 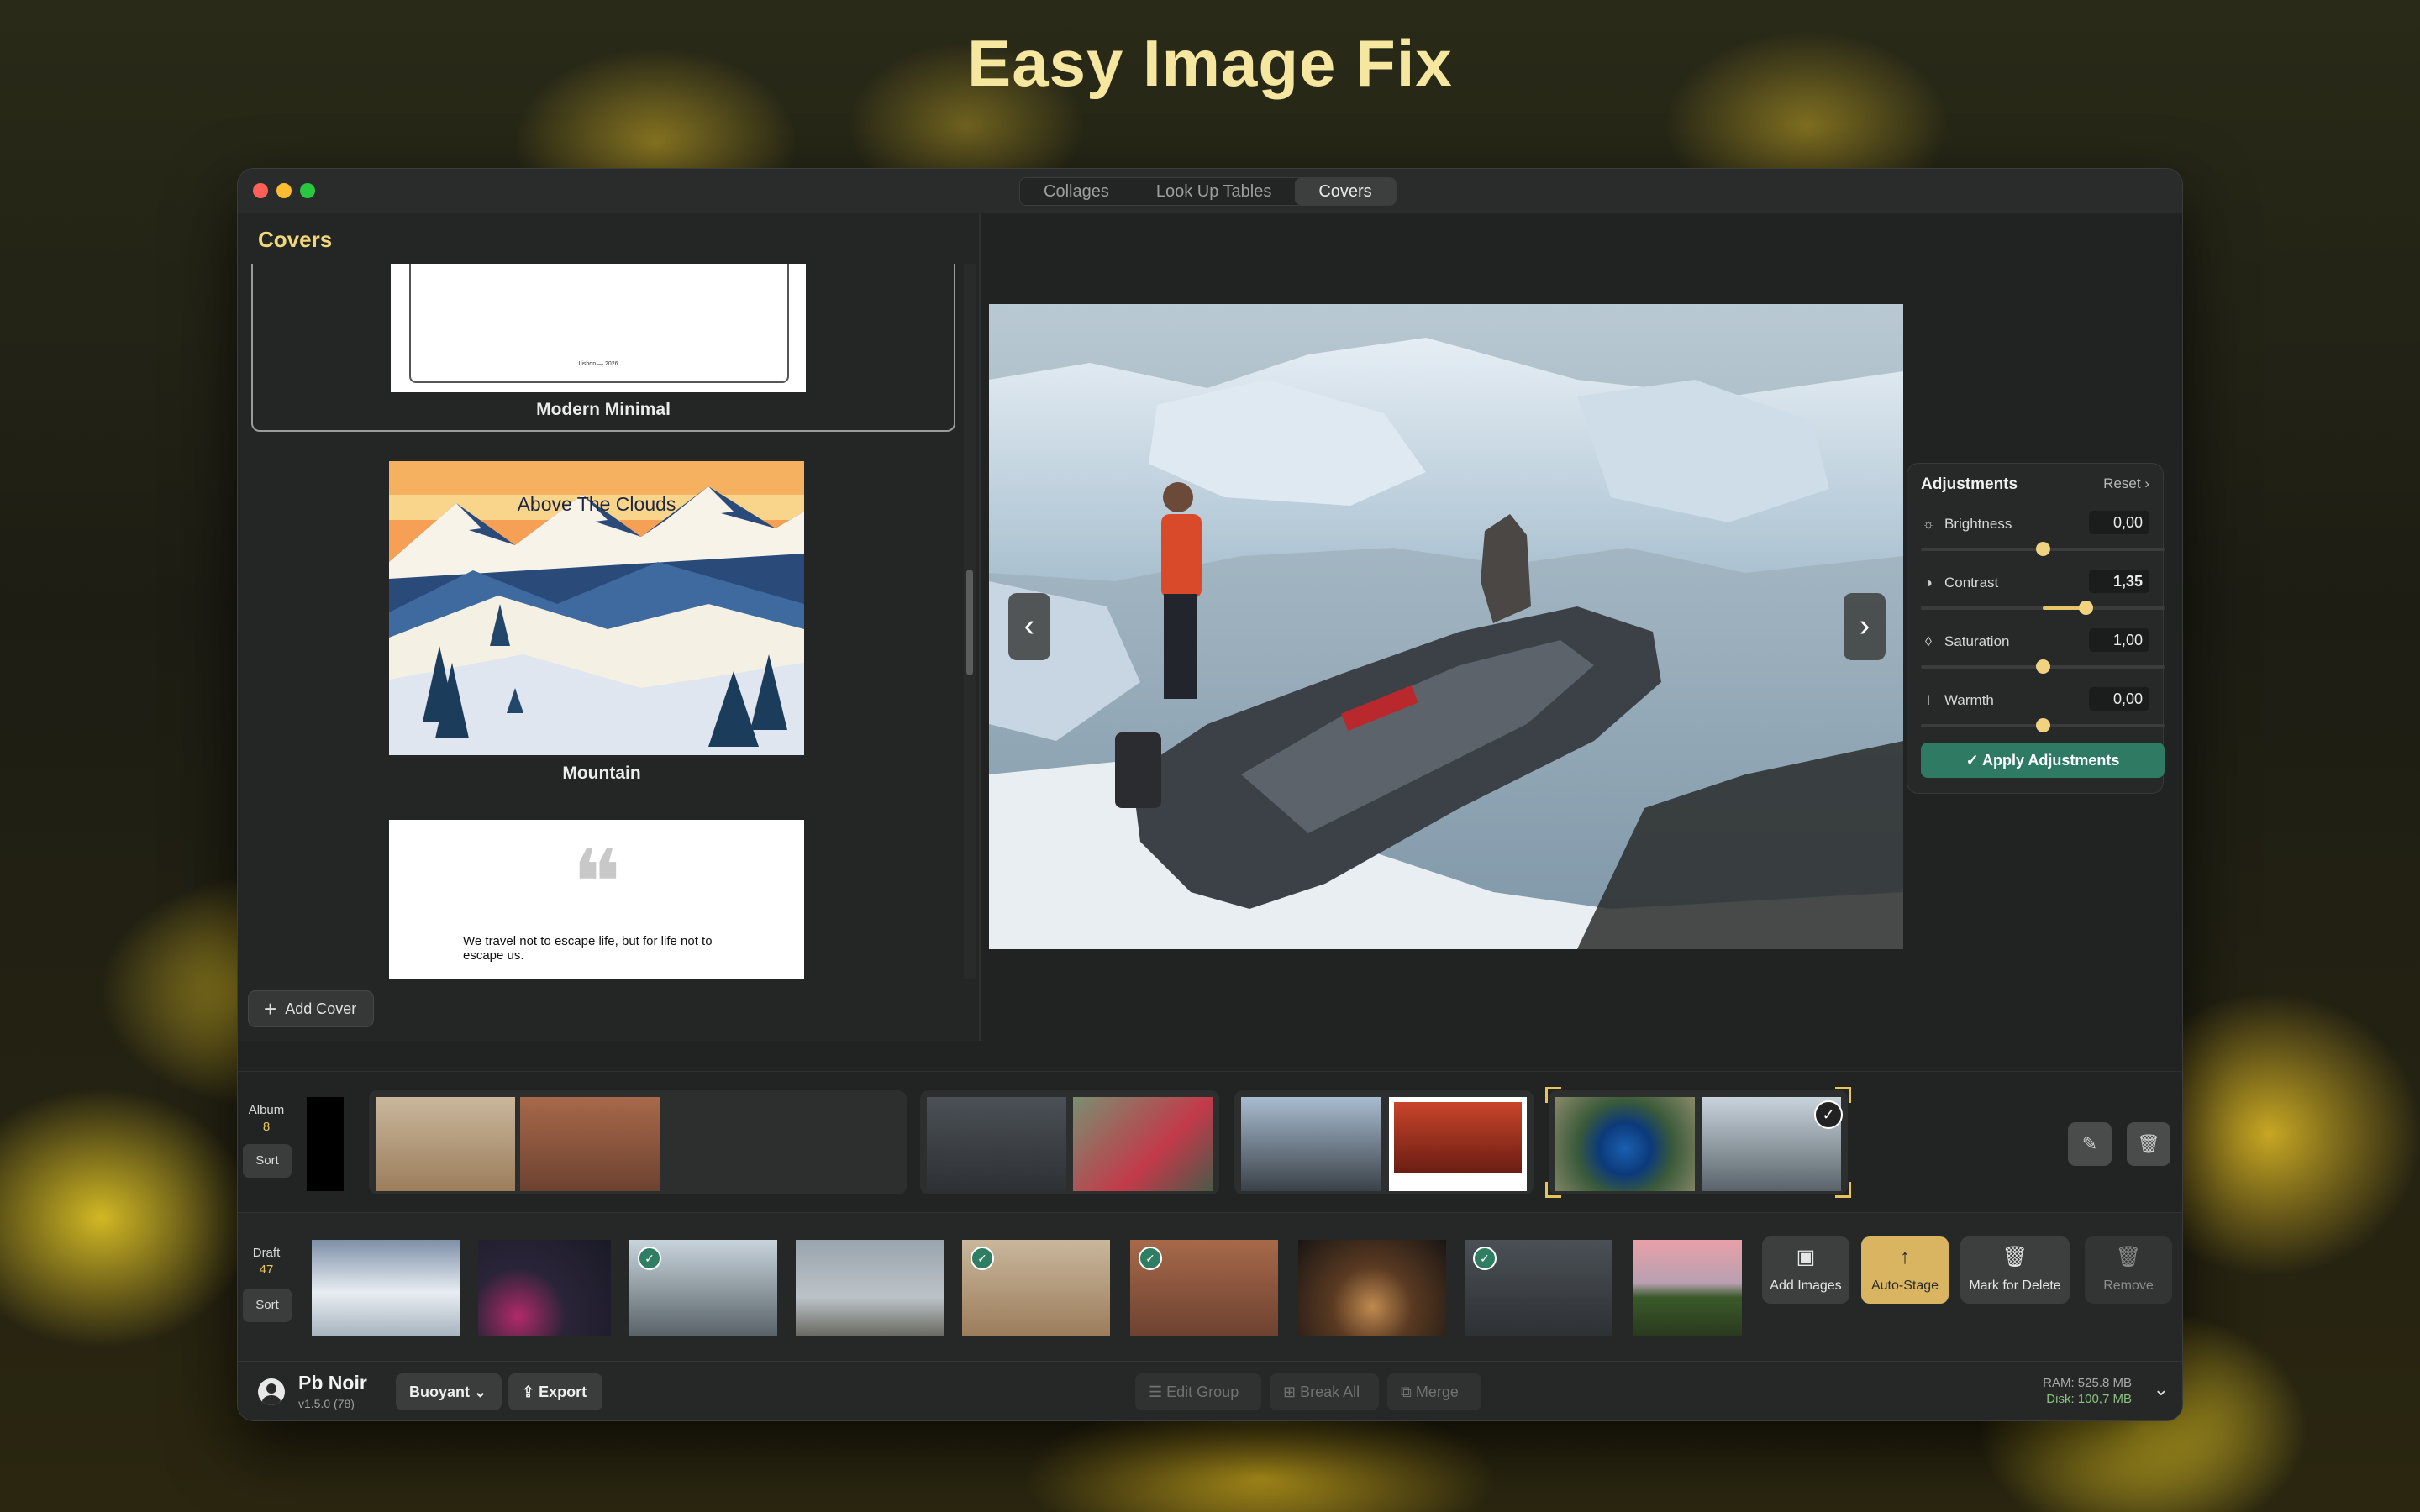 I want to click on adjustments-title: Adjustments, so click(x=1970, y=484).